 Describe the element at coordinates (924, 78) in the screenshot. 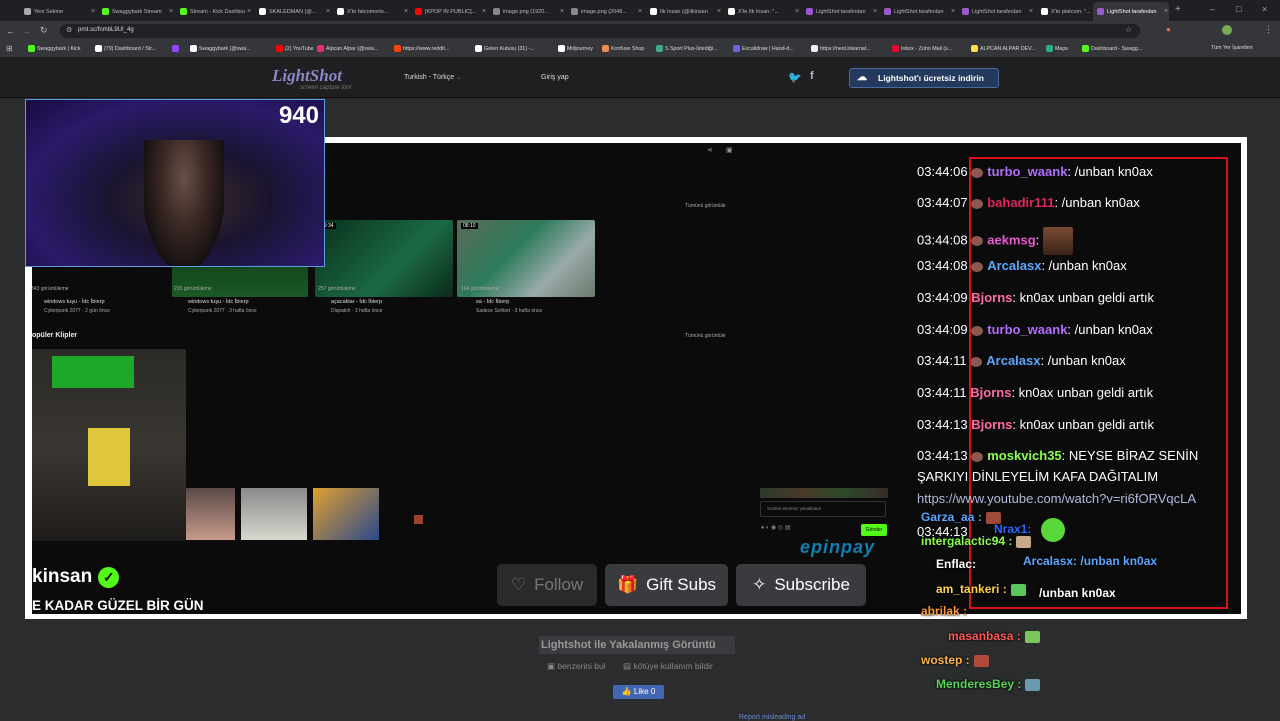

I see `download-button: ☁ Lightshot'ı ücretsiz indirin` at that location.